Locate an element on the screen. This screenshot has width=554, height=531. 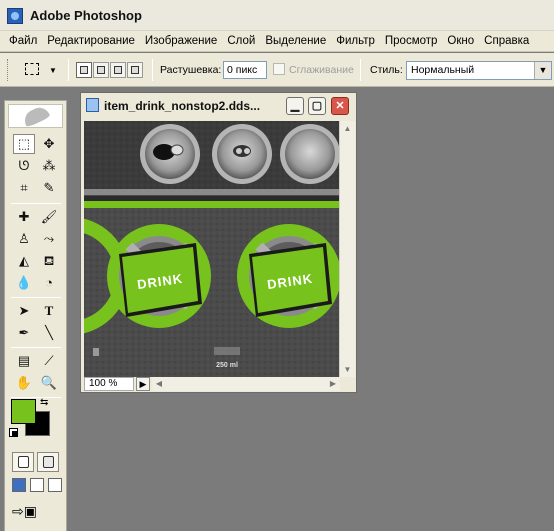
menu-edit: Редактирование is located at coordinates (91, 41).